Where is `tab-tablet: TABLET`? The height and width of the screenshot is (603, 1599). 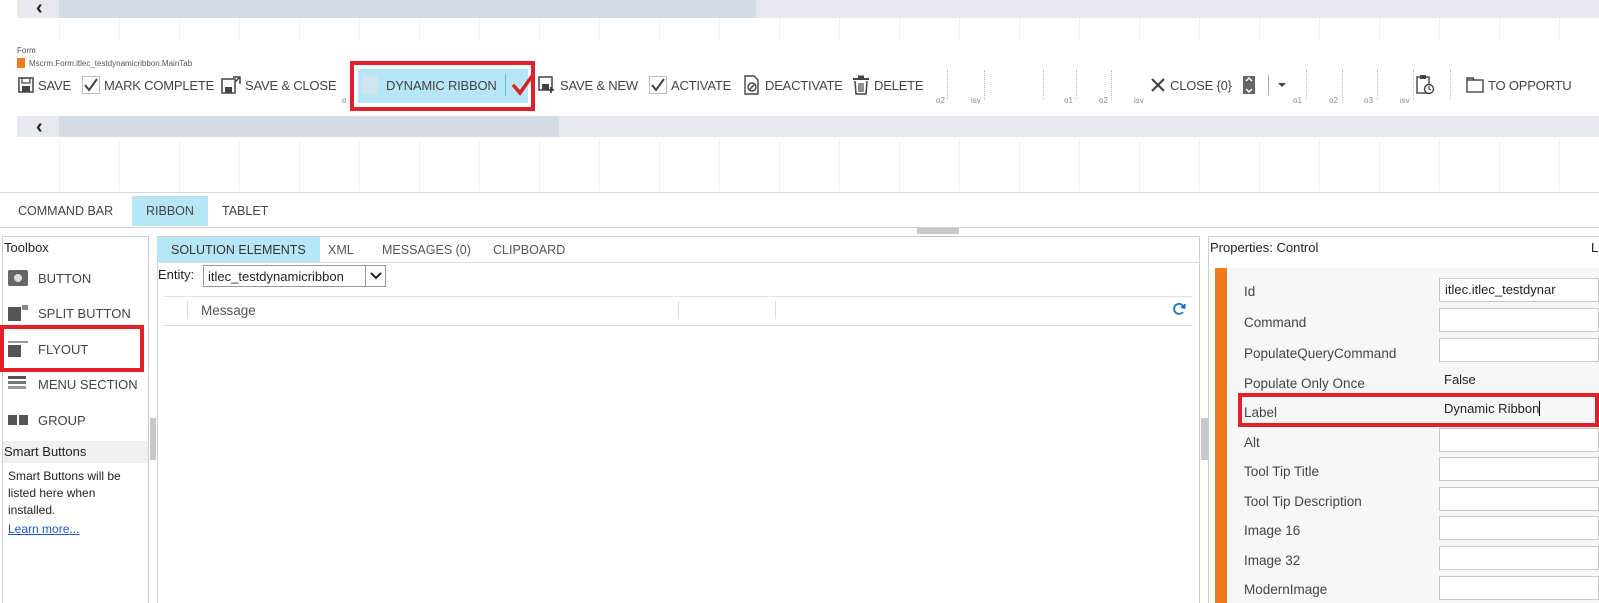
tab-tablet: TABLET is located at coordinates (245, 211).